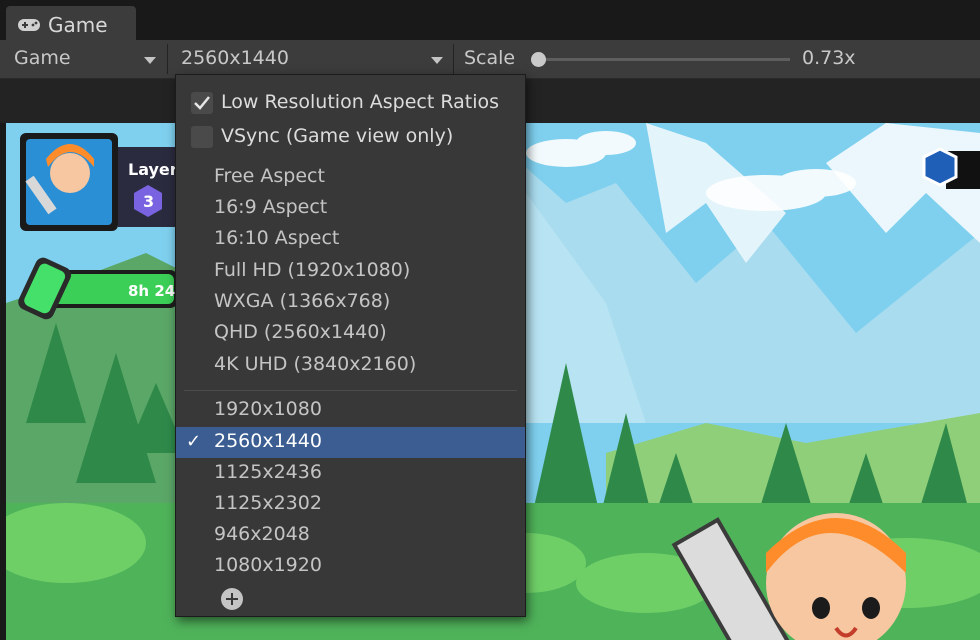 The width and height of the screenshot is (980, 640). I want to click on menu-item-label: 1125x2436, so click(268, 472).